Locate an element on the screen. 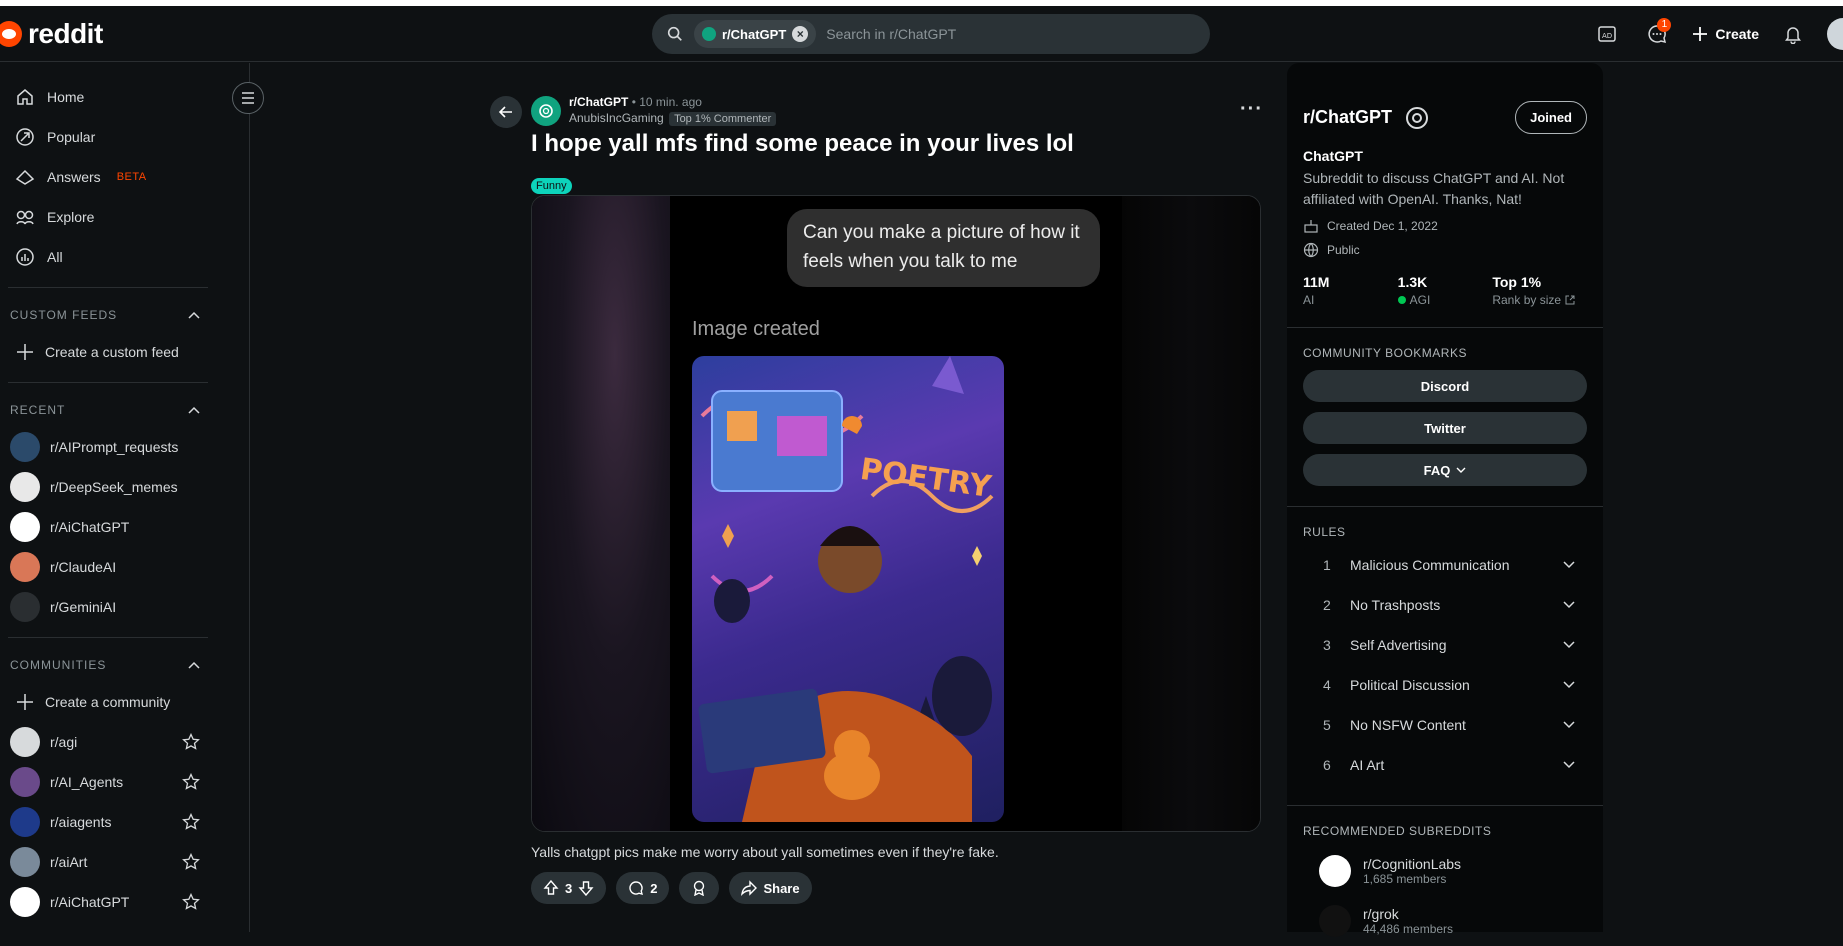 The image size is (1843, 946). stat-value: Top 1% is located at coordinates (1517, 282).